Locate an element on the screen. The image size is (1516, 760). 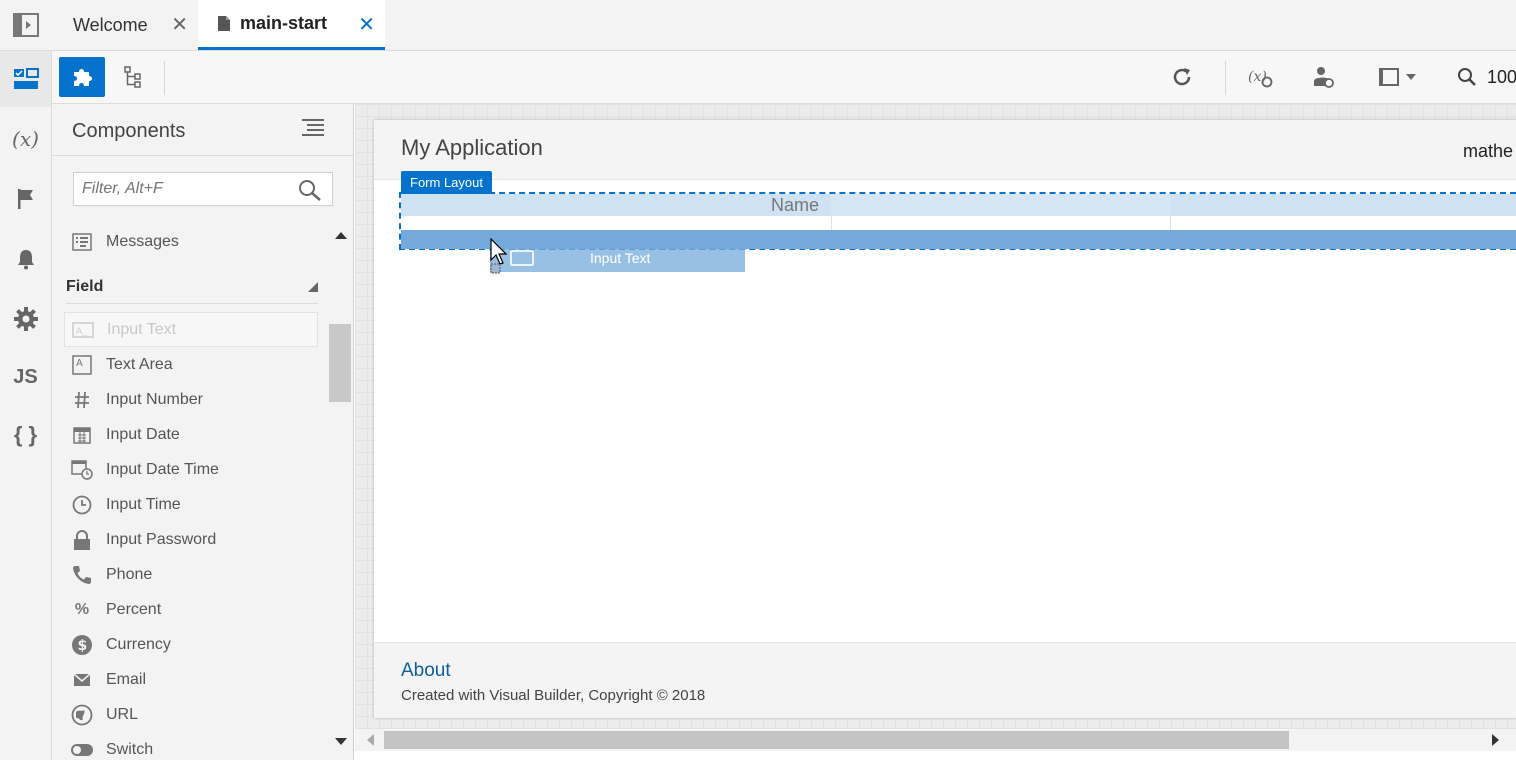
svg-text: A is located at coordinates (79, 363).